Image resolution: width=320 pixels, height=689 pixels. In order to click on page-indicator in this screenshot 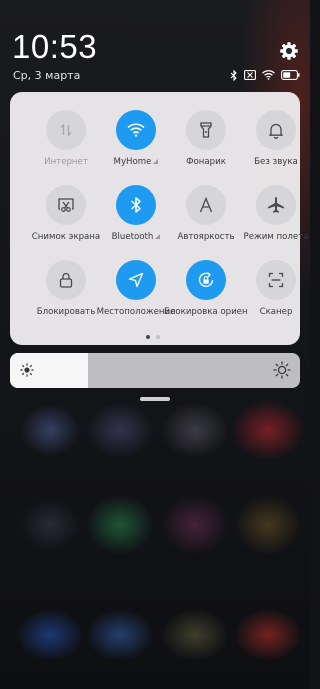, I will do `click(153, 337)`.